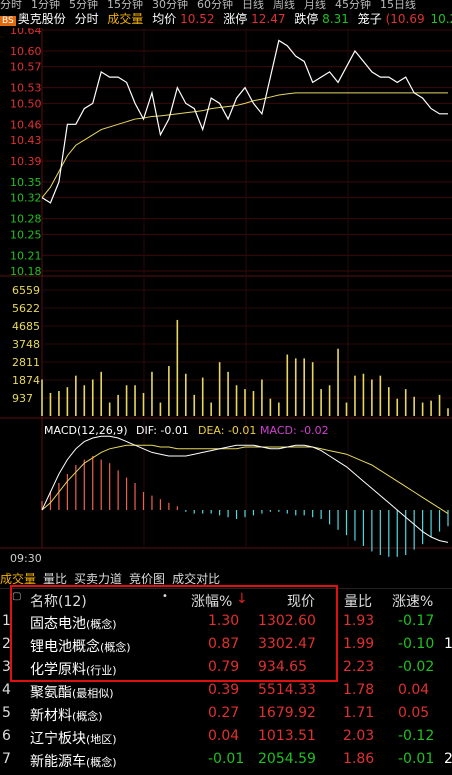 The width and height of the screenshot is (452, 775). What do you see at coordinates (101, 739) in the screenshot?
I see `row-tag: (地区)` at bounding box center [101, 739].